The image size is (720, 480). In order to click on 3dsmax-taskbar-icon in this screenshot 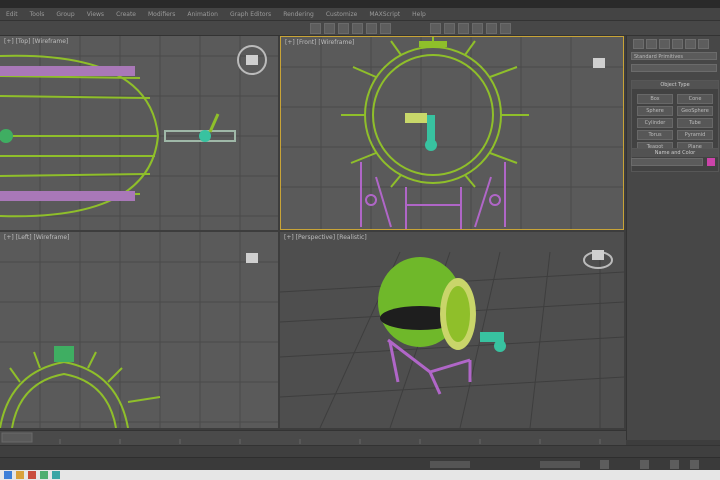, I will do `click(56, 475)`.